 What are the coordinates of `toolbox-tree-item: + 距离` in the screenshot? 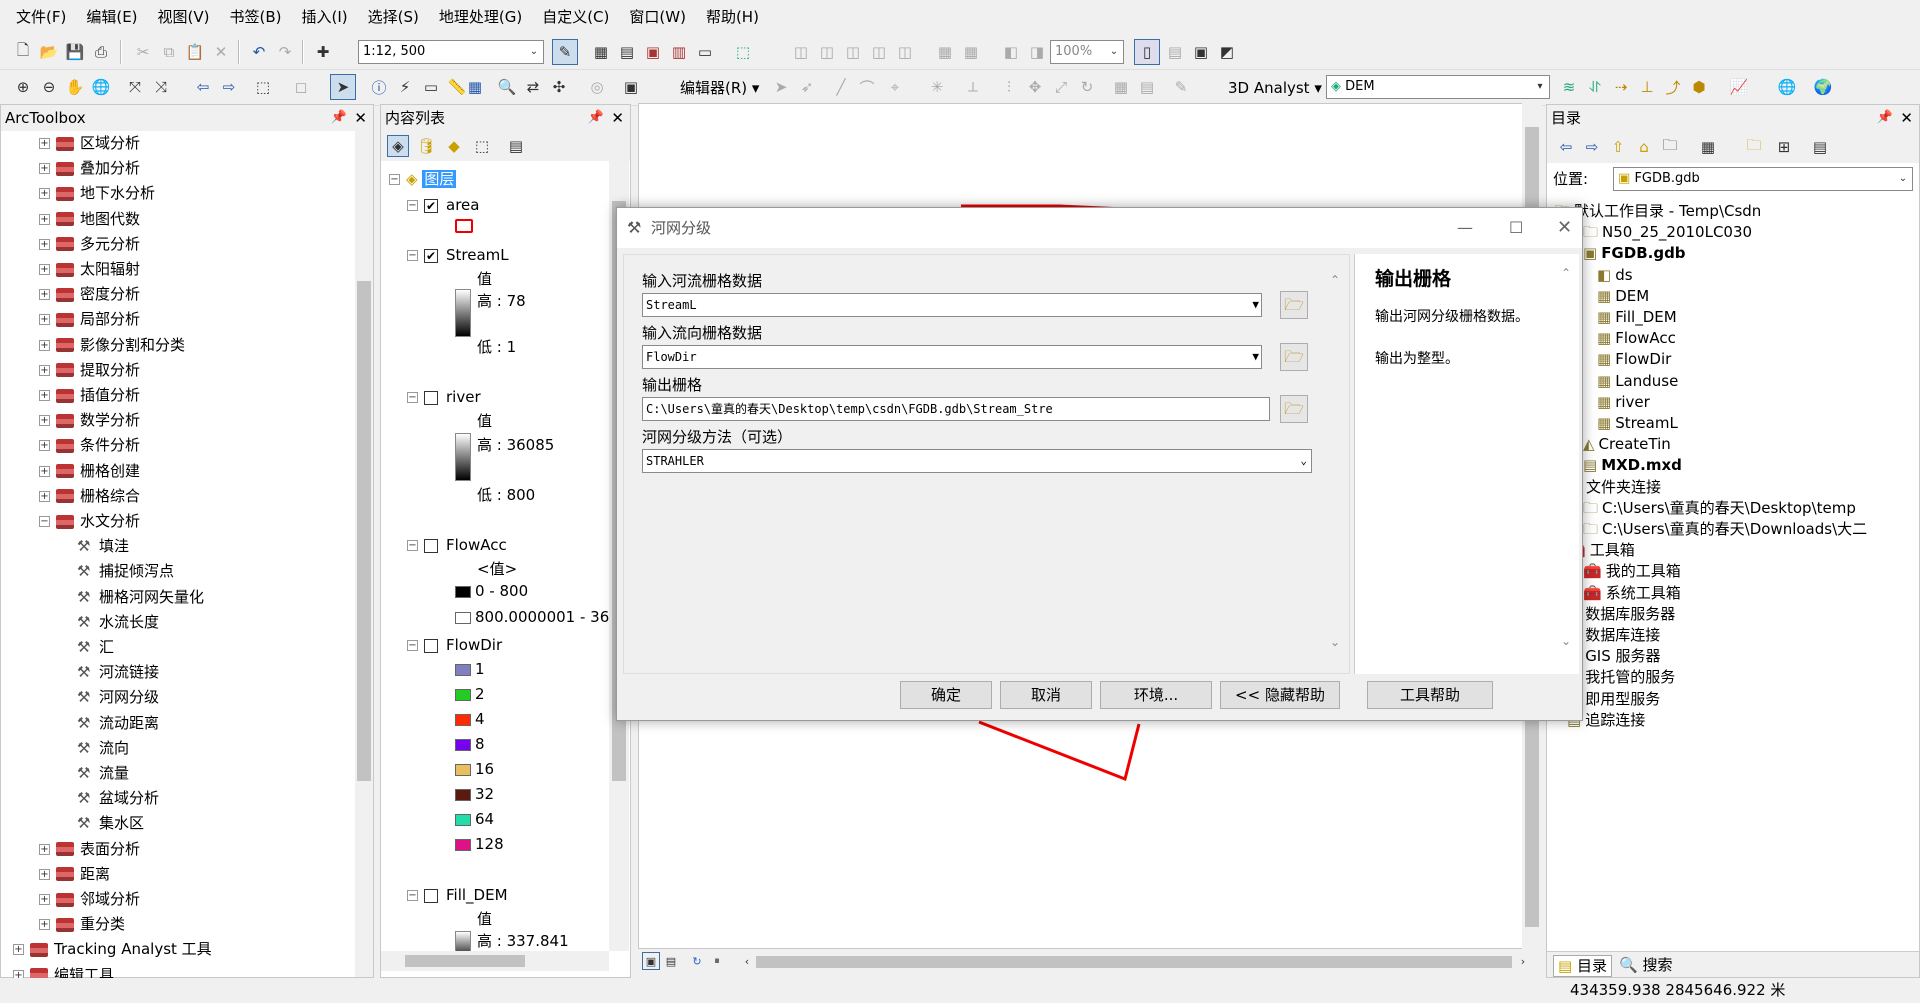 It's located at (74, 874).